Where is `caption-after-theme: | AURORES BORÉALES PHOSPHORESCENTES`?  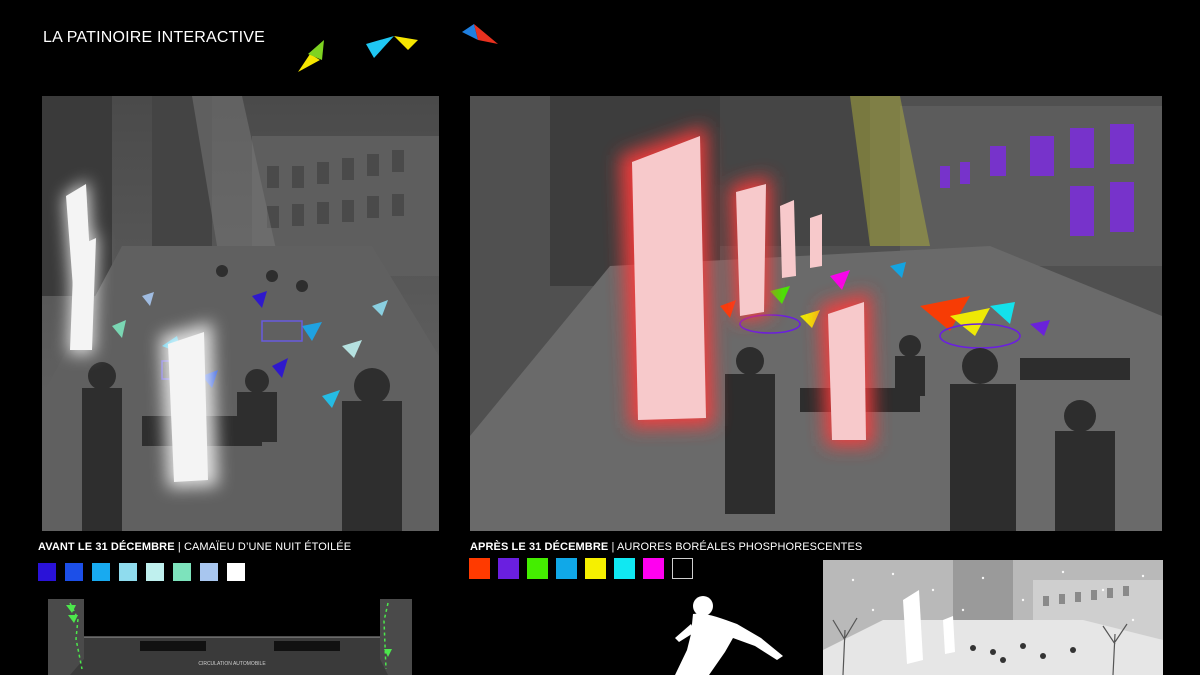
caption-after-theme: | AURORES BORÉALES PHOSPHORESCENTES is located at coordinates (735, 547).